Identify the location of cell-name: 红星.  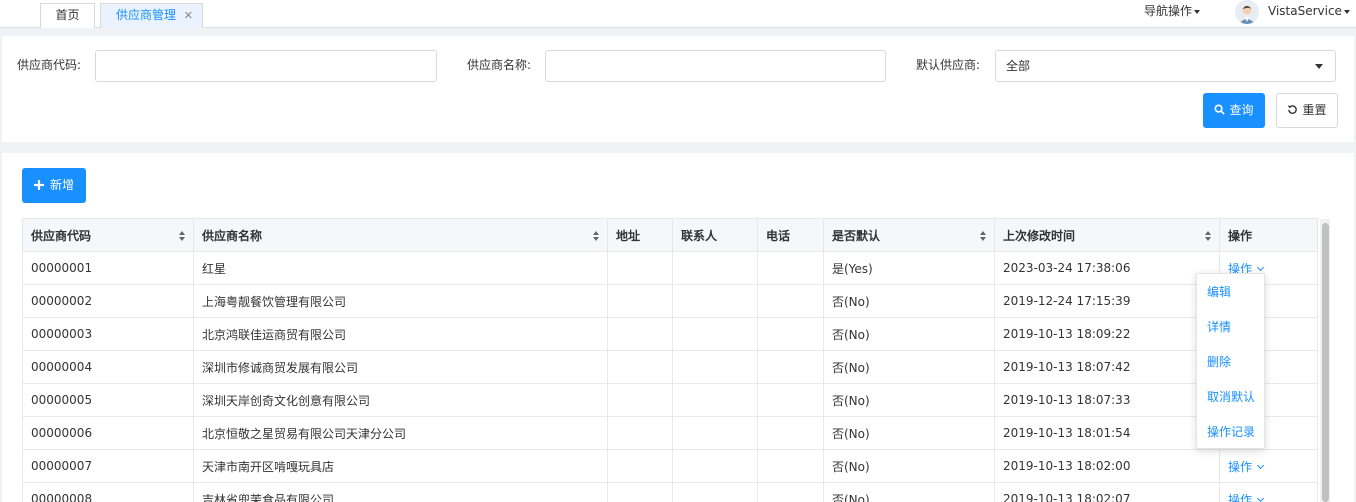
(400, 268).